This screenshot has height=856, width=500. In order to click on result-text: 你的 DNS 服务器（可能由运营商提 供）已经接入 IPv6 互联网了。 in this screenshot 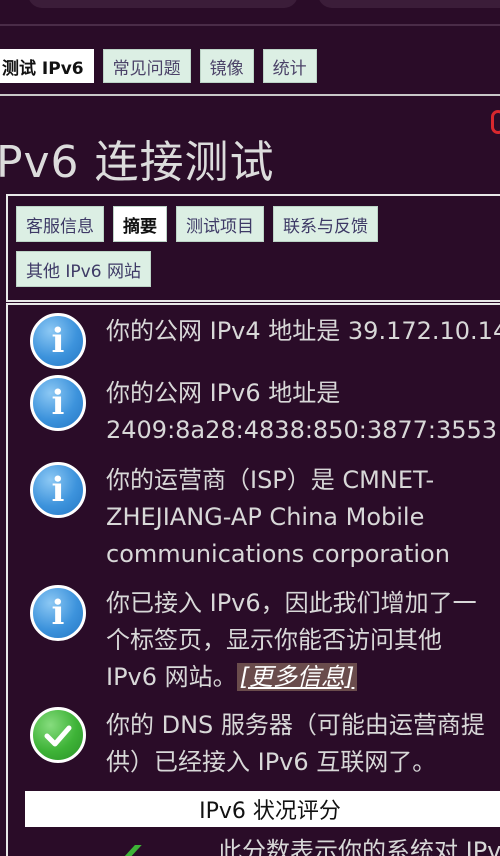, I will do `click(295, 743)`.